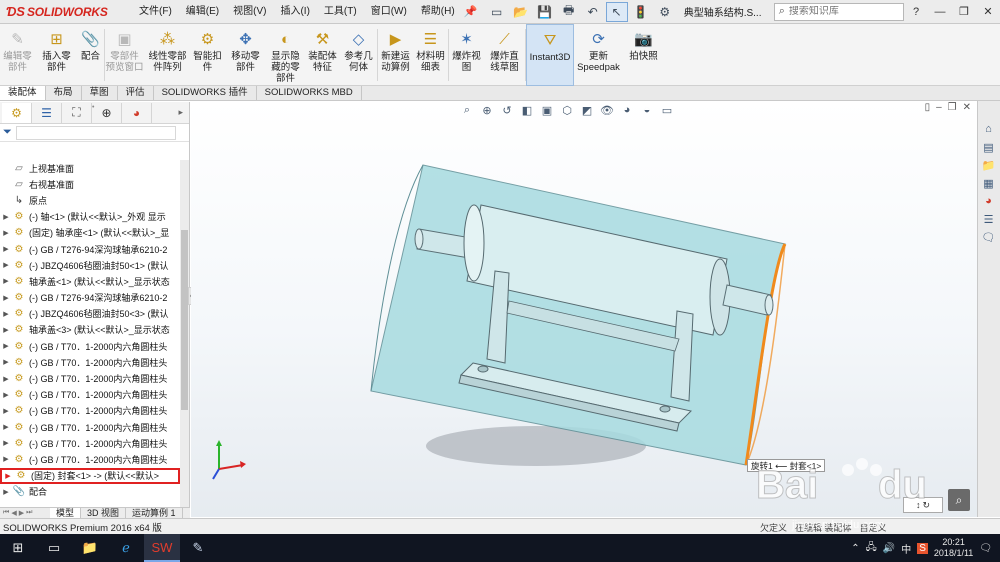 The width and height of the screenshot is (1000, 562). I want to click on dimxpert-manager-tab-icon: ⊕, so click(107, 112).